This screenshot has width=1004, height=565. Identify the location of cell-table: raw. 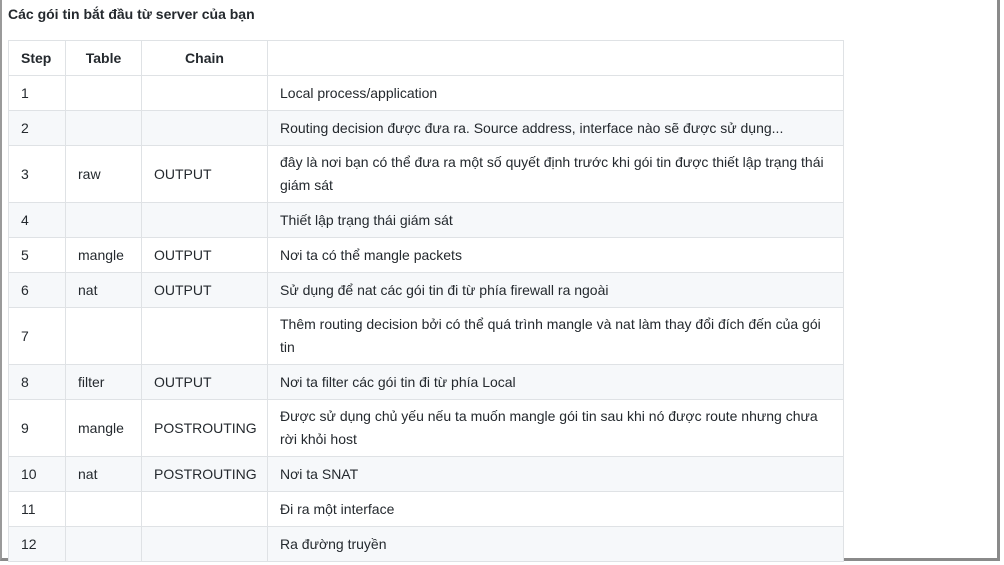
(103, 174).